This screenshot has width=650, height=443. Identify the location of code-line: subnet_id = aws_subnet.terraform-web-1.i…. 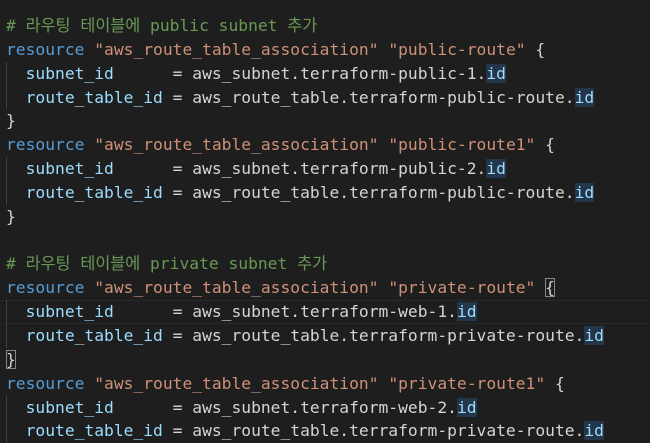
(325, 312).